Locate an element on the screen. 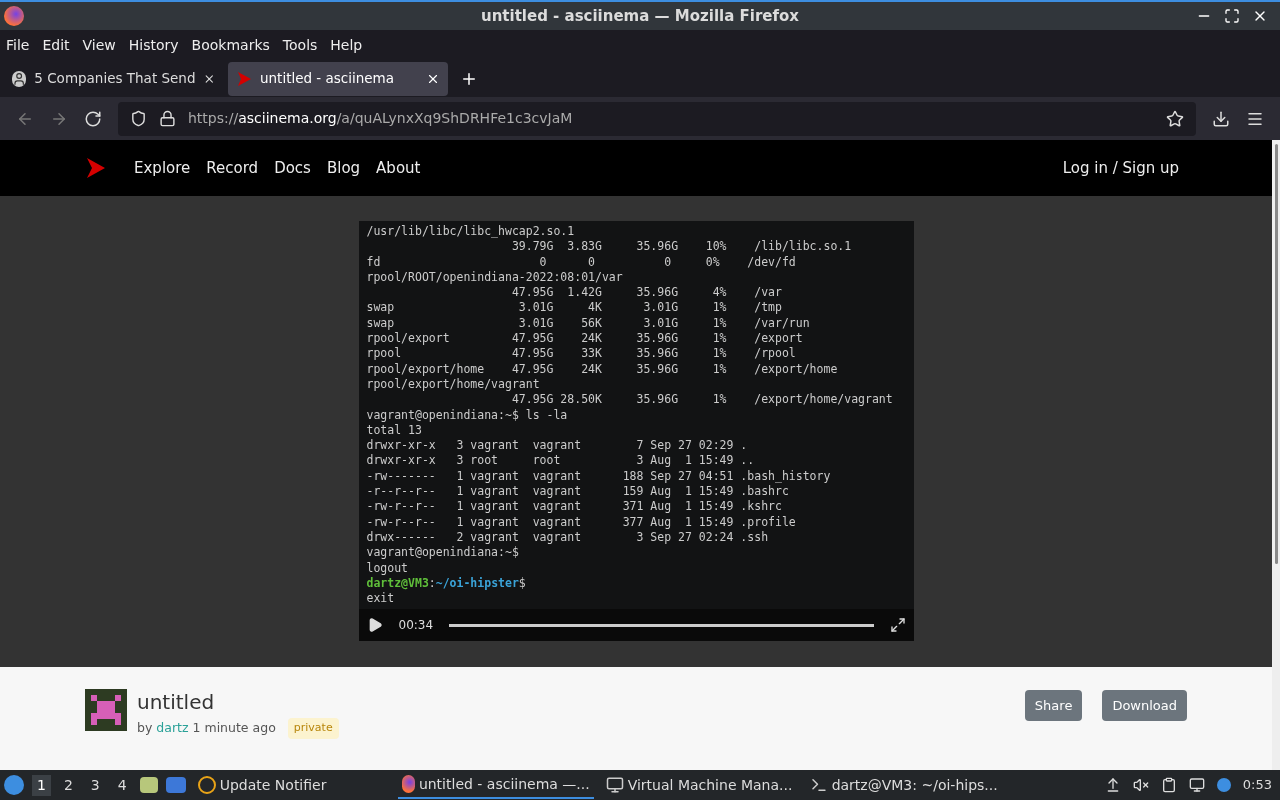 The height and width of the screenshot is (800, 1280). terminal-line: drwxr-xr-x 3 root root 3 Aug 1 15:49 .. is located at coordinates (560, 461).